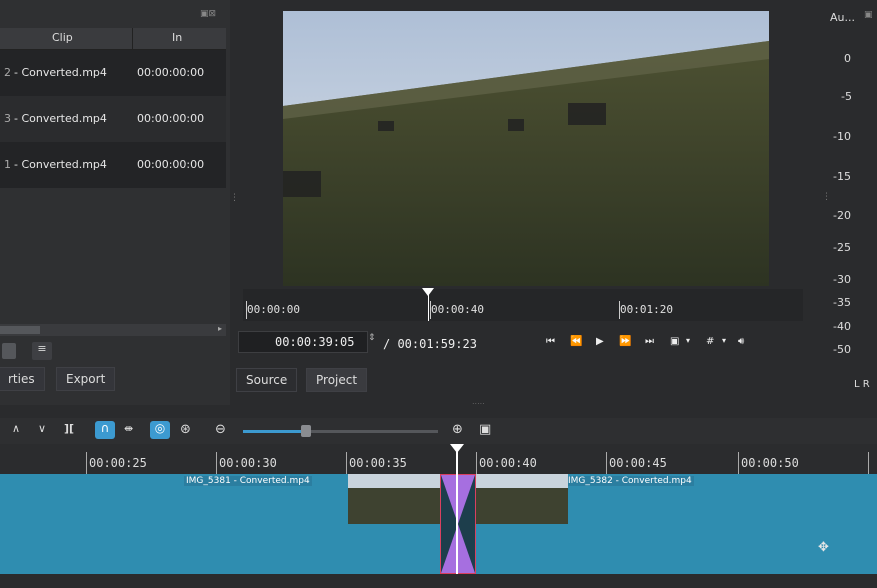  Describe the element at coordinates (306, 431) in the screenshot. I see `zoom-slider-handle` at that location.